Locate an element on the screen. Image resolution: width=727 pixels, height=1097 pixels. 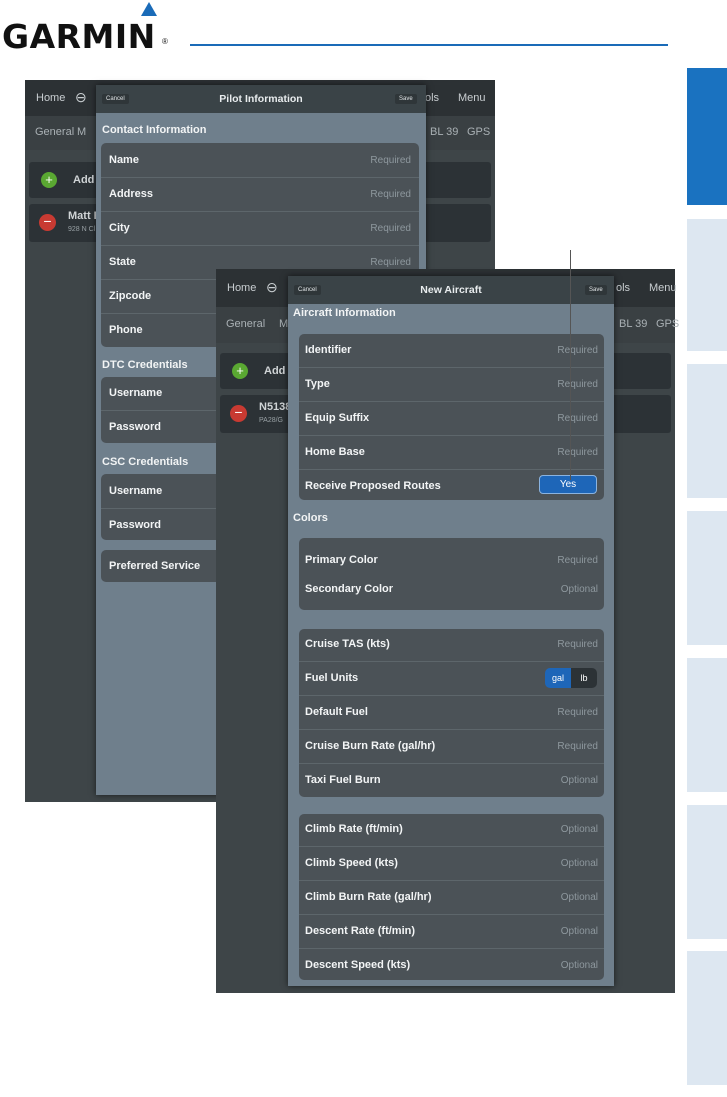
zipcode-label: Zipcode is located at coordinates (130, 296).